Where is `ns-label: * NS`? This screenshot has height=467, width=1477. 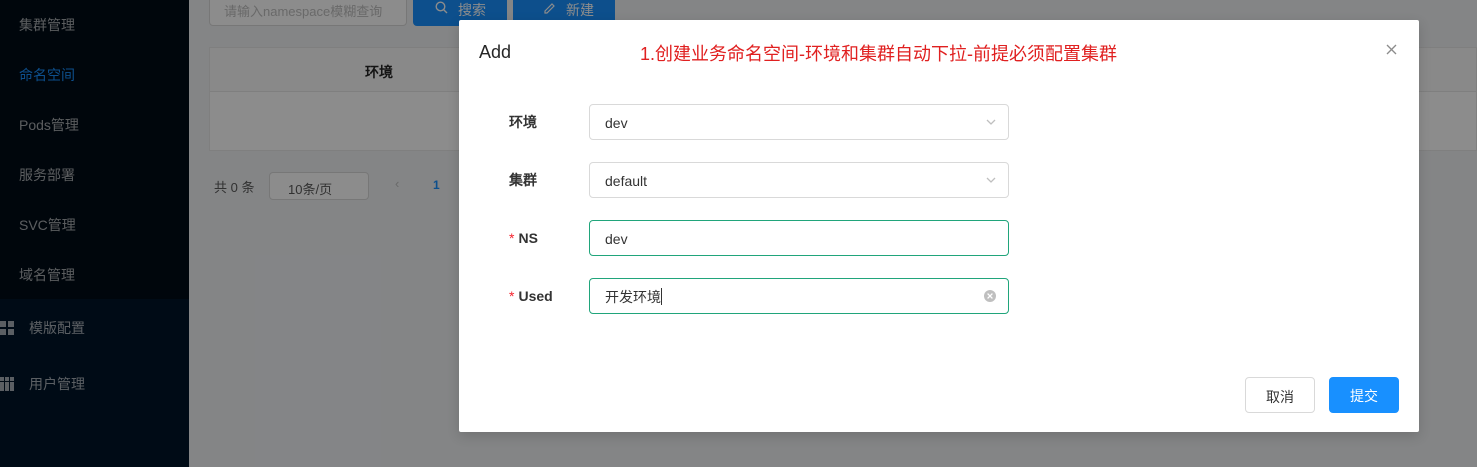 ns-label: * NS is located at coordinates (523, 238).